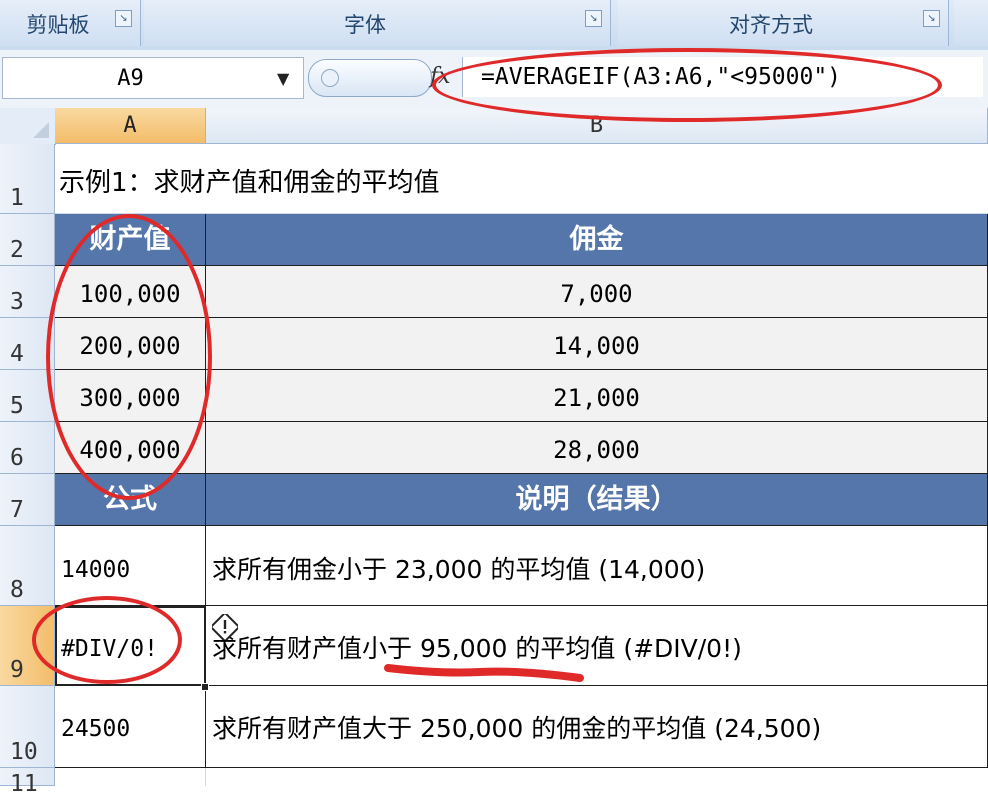 The image size is (988, 797). What do you see at coordinates (27, 292) in the screenshot?
I see `row-header-3: 3` at bounding box center [27, 292].